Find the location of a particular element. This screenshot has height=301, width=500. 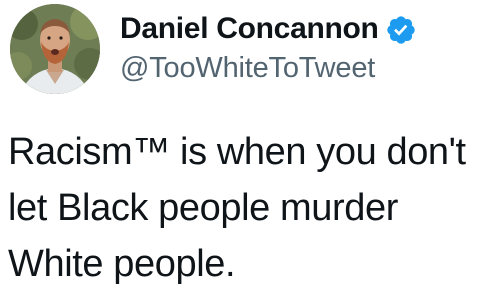

tweet-text-line: White people. is located at coordinates (122, 264).